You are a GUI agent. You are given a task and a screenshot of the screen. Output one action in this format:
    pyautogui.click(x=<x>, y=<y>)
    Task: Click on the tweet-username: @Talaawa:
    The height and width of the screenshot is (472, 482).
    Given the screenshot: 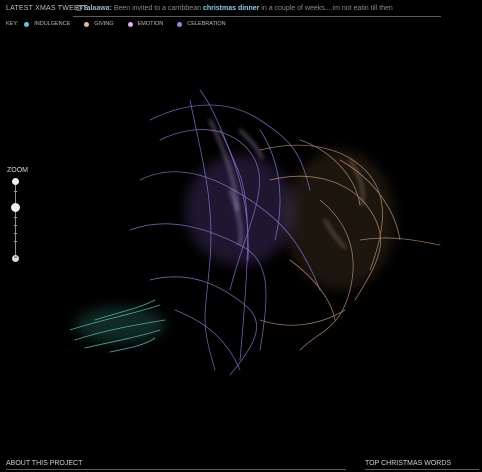 What is the action you would take?
    pyautogui.click(x=94, y=8)
    